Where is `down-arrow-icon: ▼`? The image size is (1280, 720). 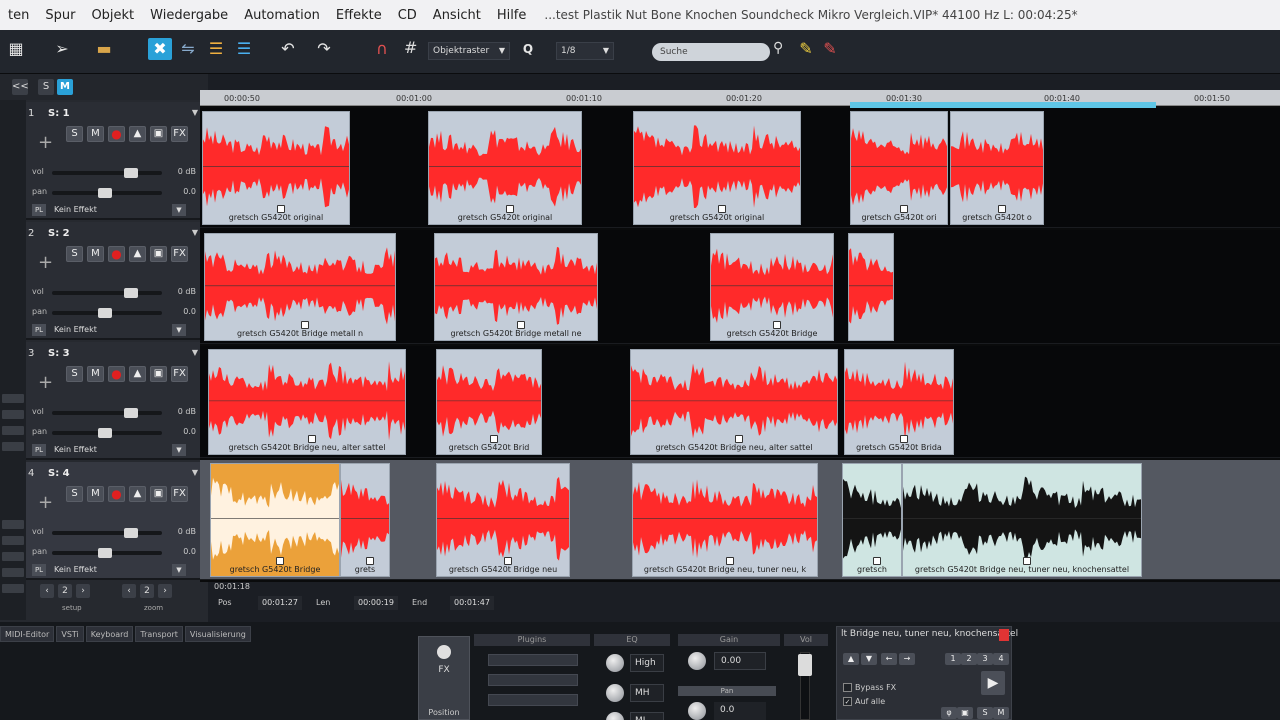
down-arrow-icon: ▼ is located at coordinates (869, 659).